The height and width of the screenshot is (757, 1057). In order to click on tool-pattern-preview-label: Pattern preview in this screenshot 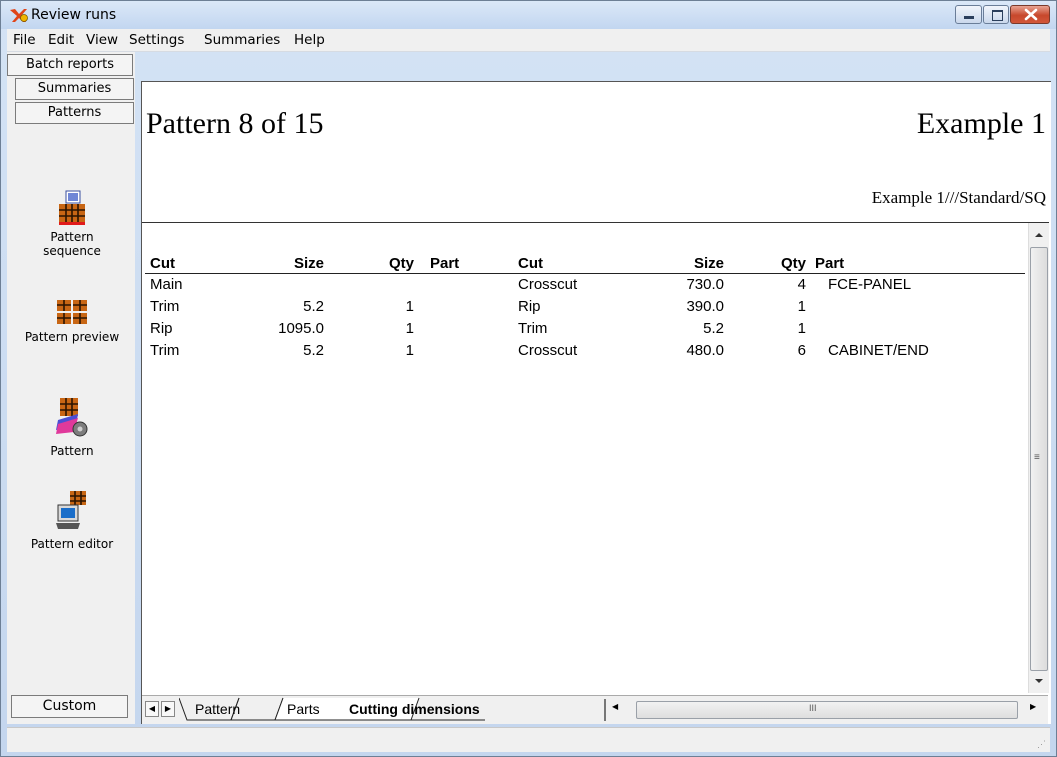, I will do `click(72, 337)`.